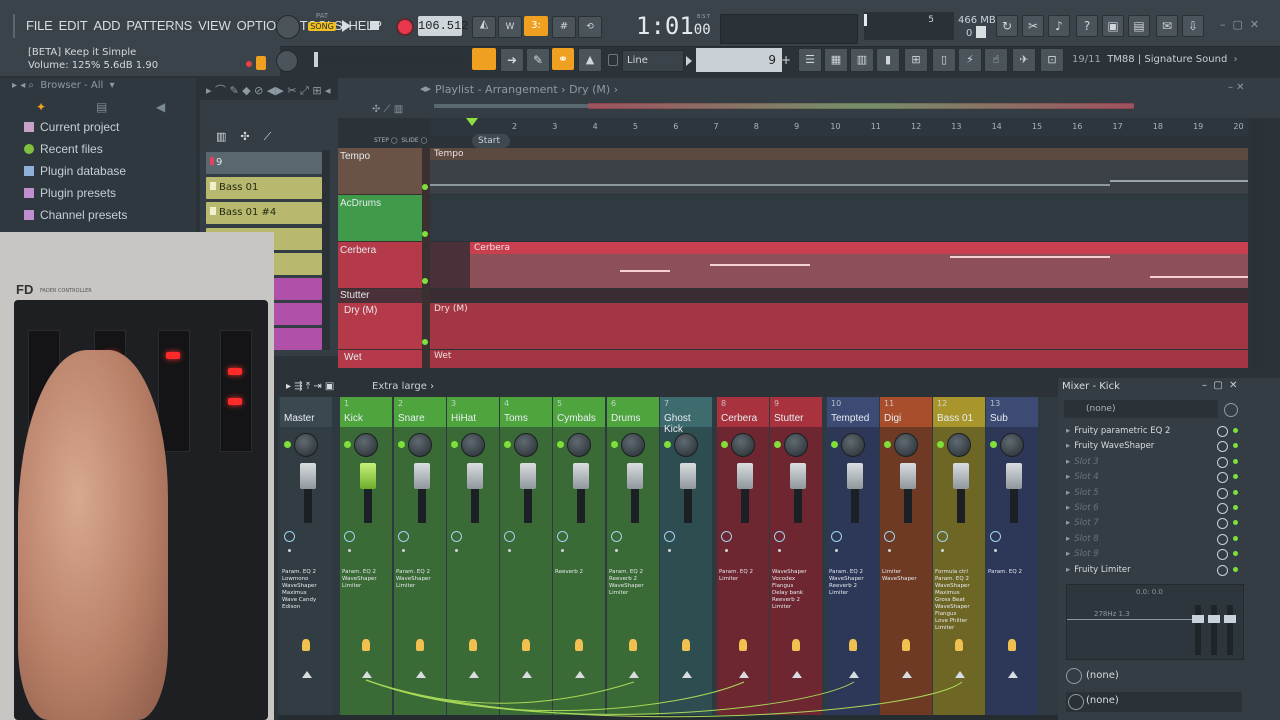  What do you see at coordinates (264, 188) in the screenshot?
I see `channel-row: Bass 01` at bounding box center [264, 188].